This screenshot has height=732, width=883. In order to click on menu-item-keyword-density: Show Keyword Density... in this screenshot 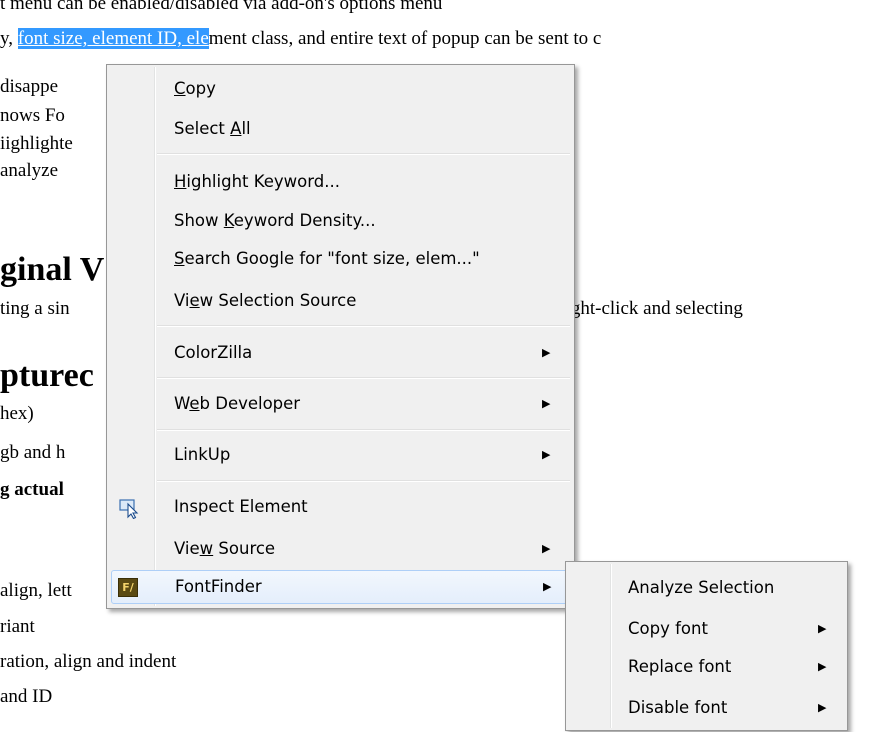, I will do `click(340, 221)`.